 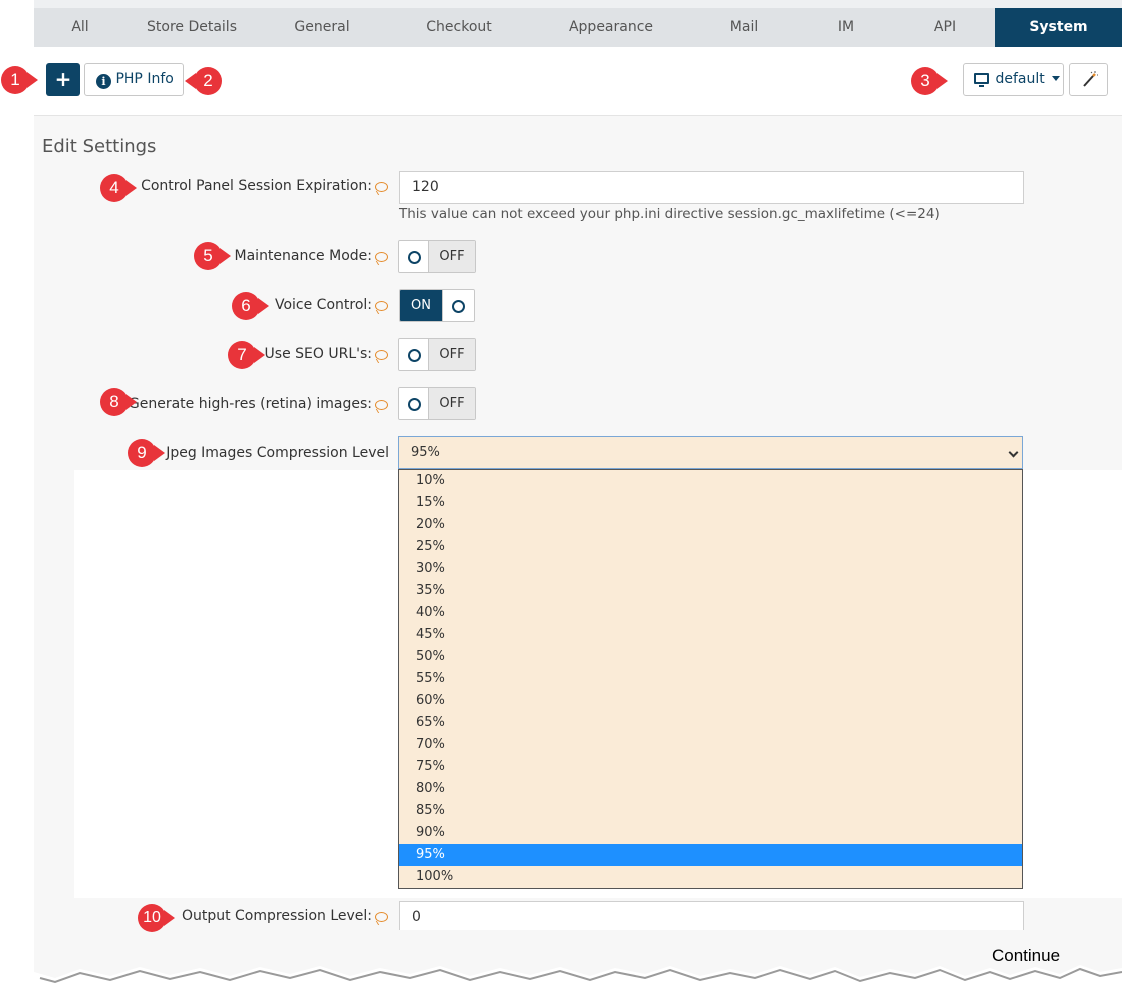 I want to click on dropdown-option: 65%, so click(x=710, y=723).